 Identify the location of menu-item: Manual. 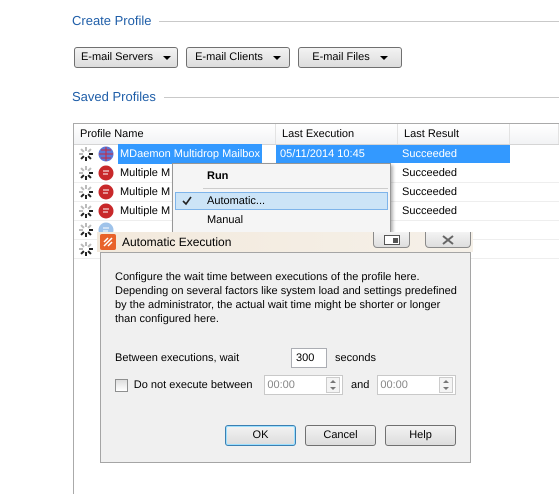
(281, 220).